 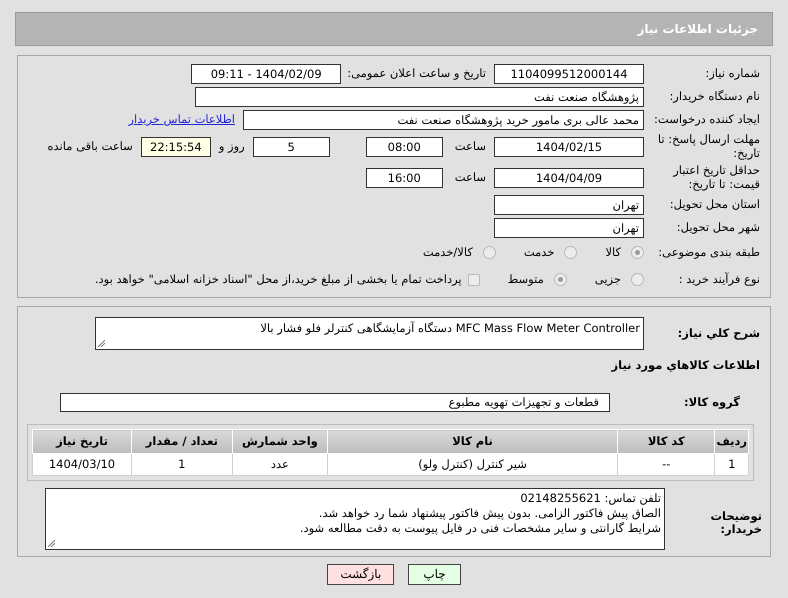 What do you see at coordinates (607, 279) in the screenshot?
I see `option-label: جزیی` at bounding box center [607, 279].